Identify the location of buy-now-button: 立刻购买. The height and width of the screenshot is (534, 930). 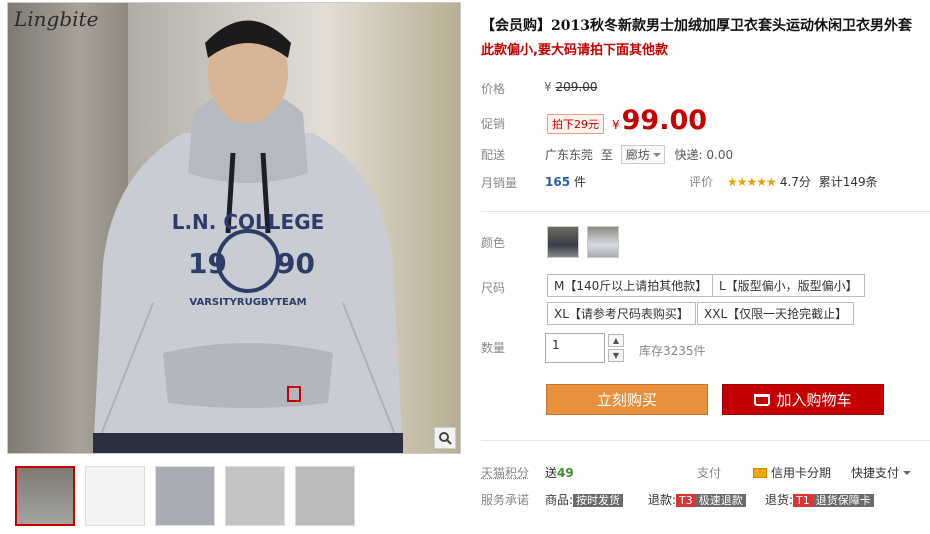
(627, 399).